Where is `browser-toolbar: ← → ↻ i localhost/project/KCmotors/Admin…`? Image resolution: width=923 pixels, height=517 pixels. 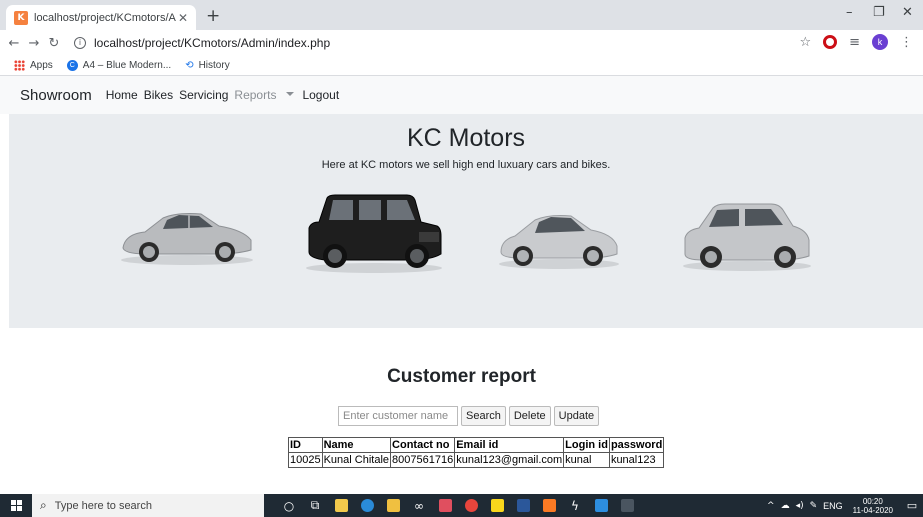 browser-toolbar: ← → ↻ i localhost/project/KCmotors/Admin… is located at coordinates (461, 43).